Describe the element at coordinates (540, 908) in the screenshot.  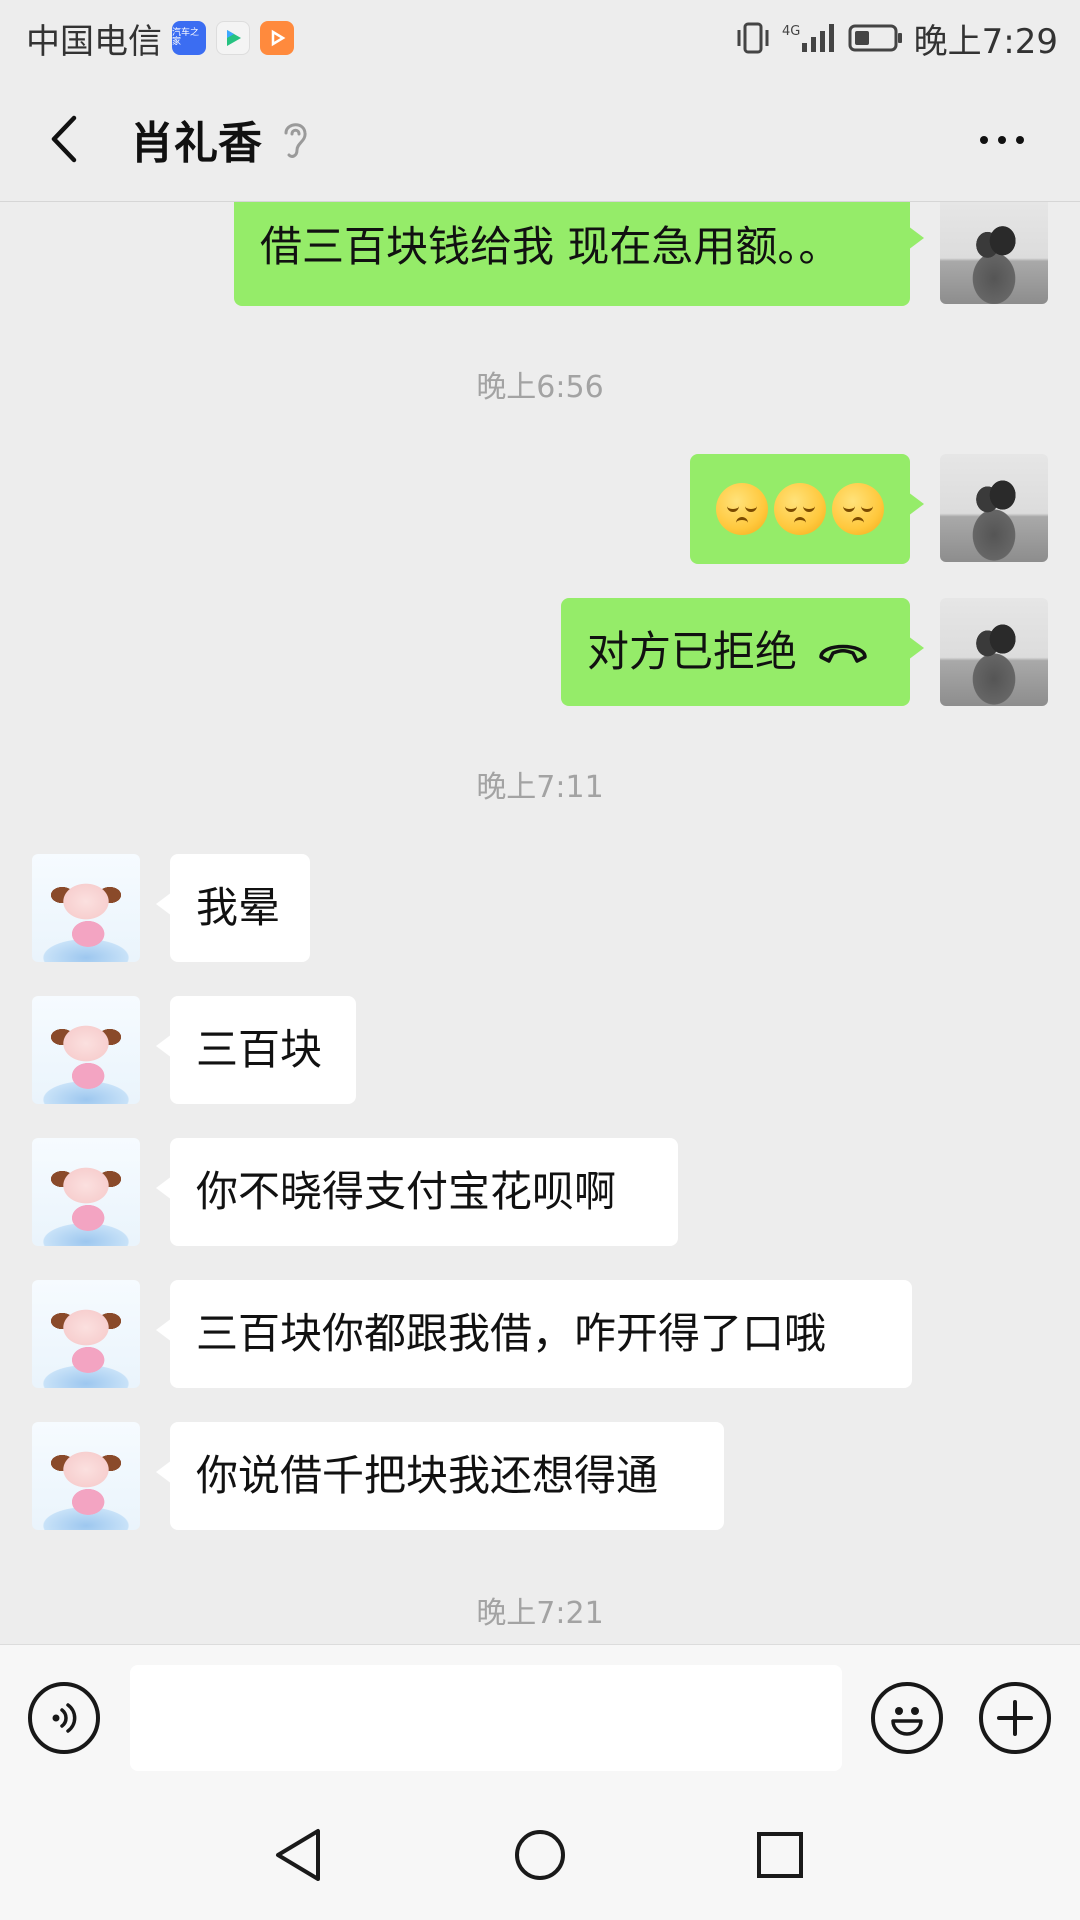
I see `message-incoming: 我晕` at that location.